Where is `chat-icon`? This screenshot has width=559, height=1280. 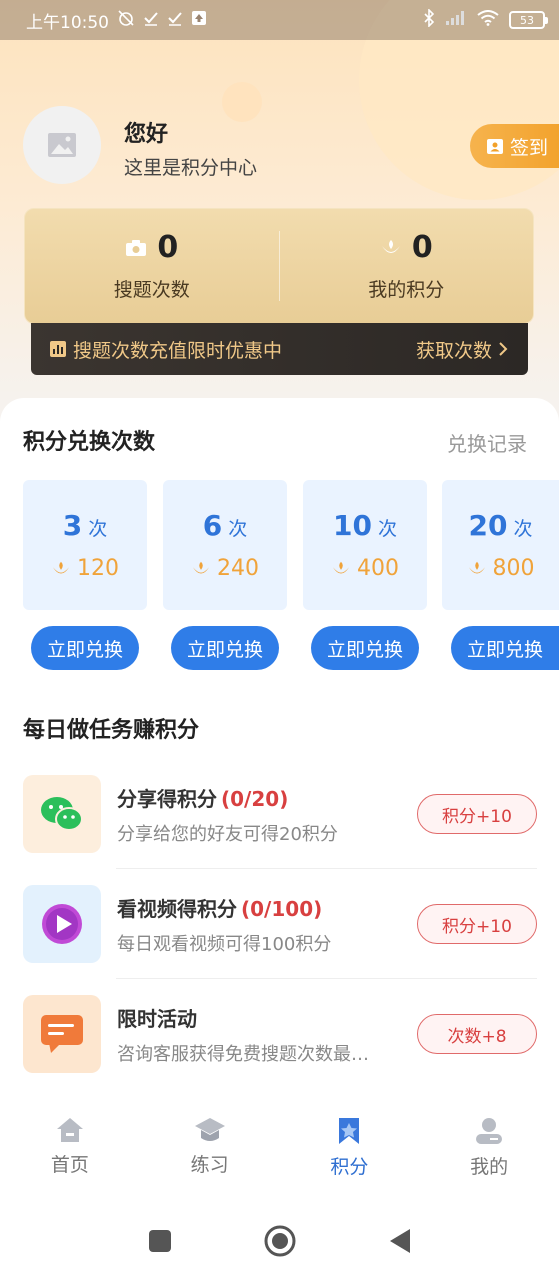
chat-icon is located at coordinates (62, 1034).